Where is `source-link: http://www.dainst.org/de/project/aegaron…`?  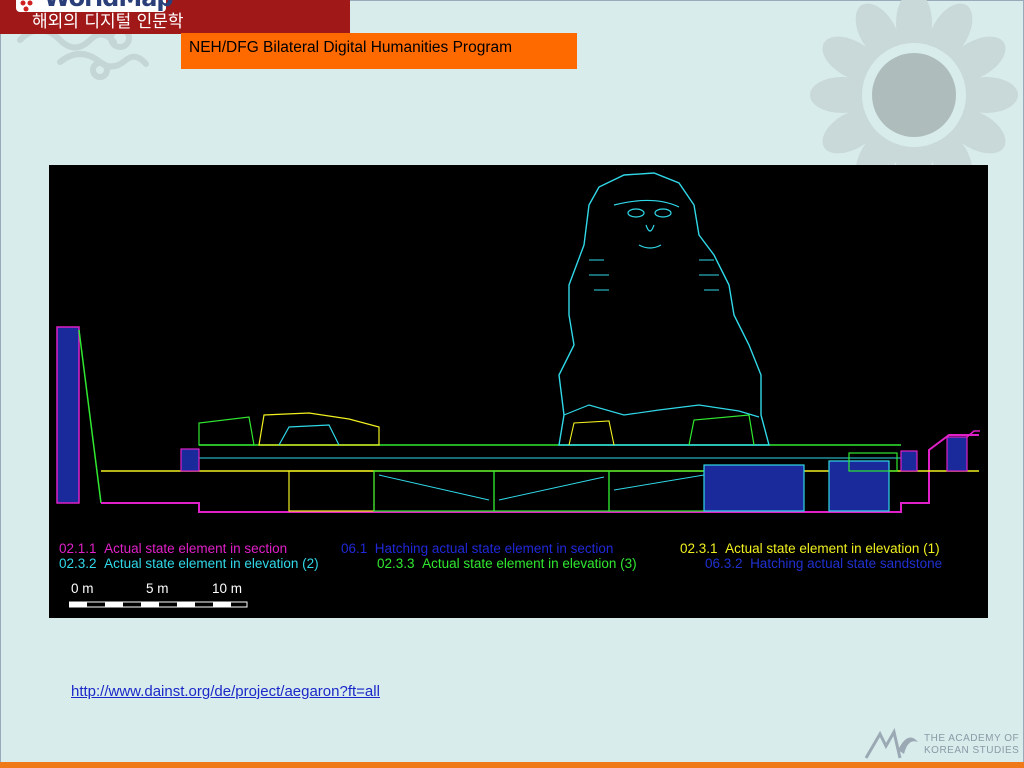 source-link: http://www.dainst.org/de/project/aegaron… is located at coordinates (225, 691).